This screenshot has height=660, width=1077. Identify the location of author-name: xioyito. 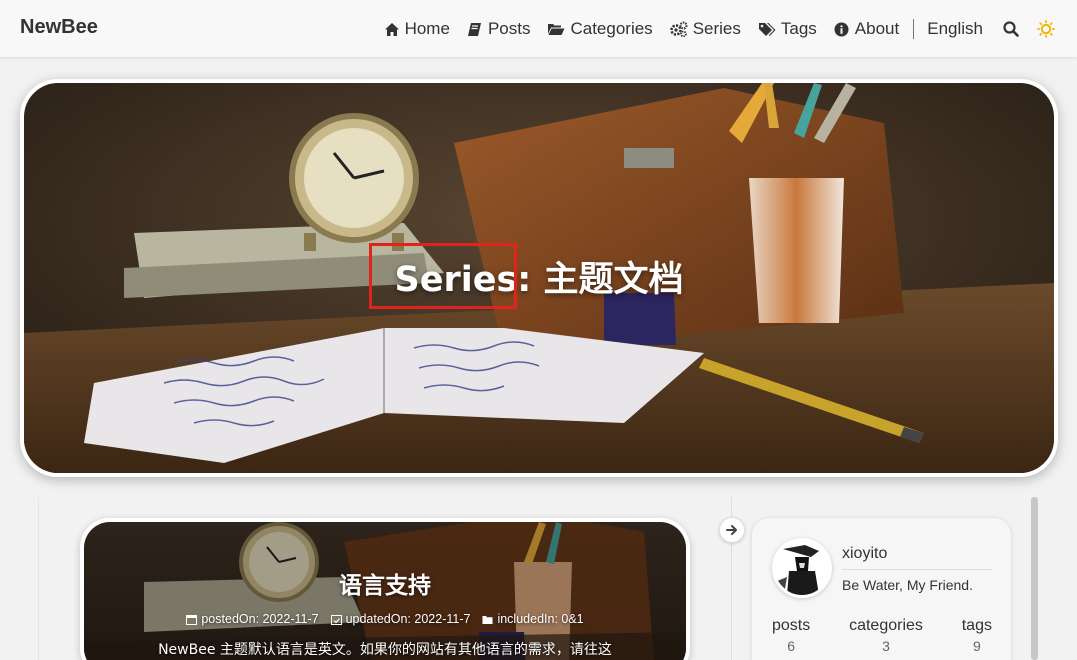
(864, 554).